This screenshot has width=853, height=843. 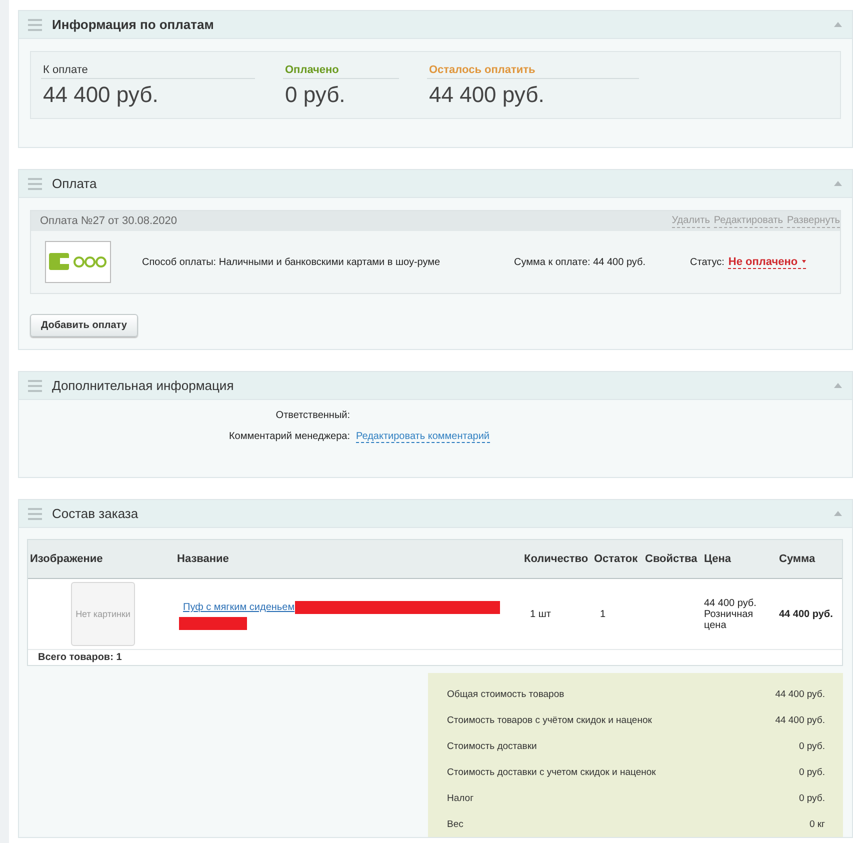 I want to click on no-image-text: Нет картинки, so click(x=103, y=614).